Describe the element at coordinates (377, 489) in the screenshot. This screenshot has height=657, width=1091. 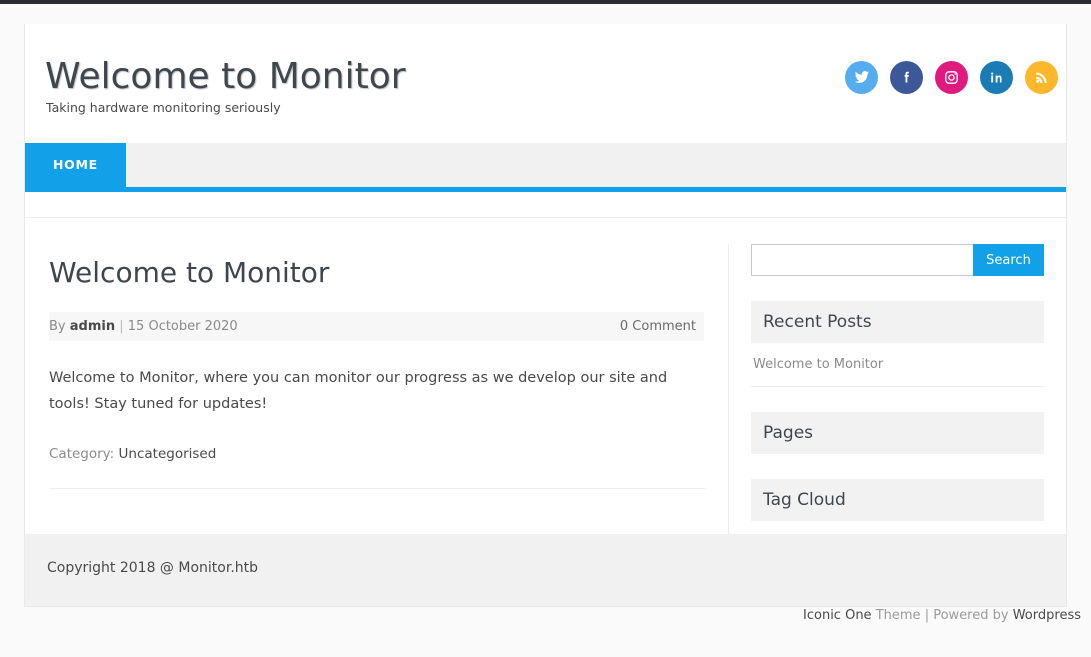
I see `post-divider` at that location.